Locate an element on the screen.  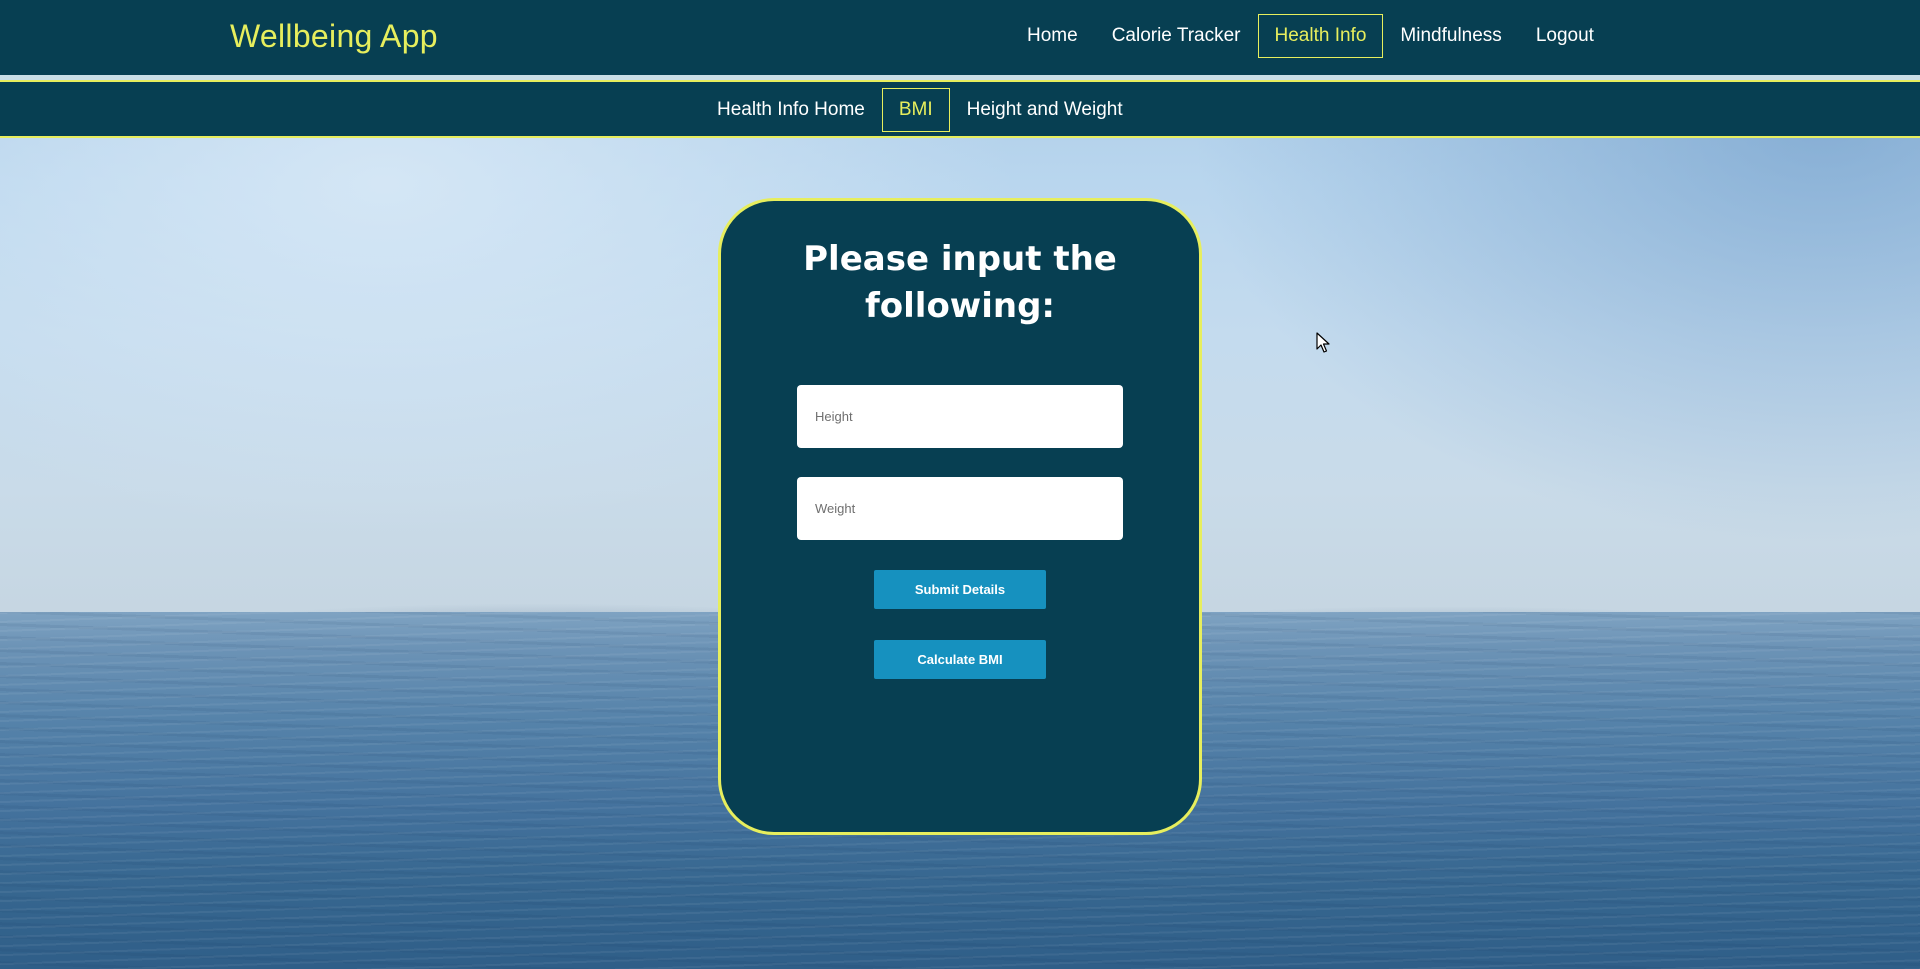
sub-navbar: Health Info Home BMI Height and Weight is located at coordinates (960, 109).